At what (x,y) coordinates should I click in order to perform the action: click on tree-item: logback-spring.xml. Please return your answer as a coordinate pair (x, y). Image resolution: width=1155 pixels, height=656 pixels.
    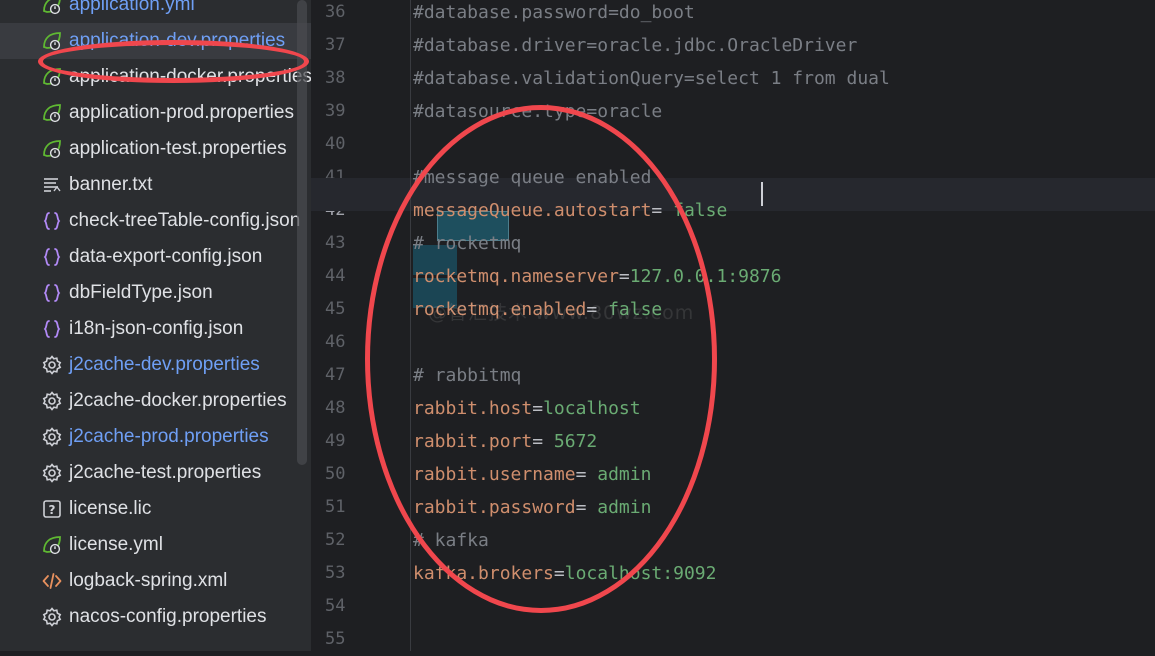
    Looking at the image, I should click on (155, 581).